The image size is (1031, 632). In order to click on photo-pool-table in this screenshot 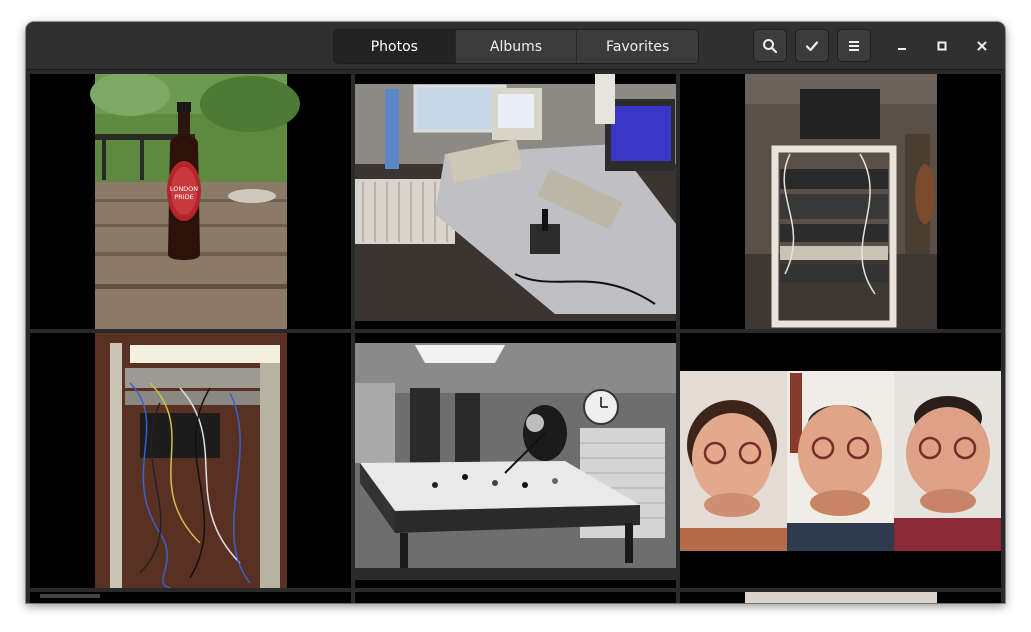, I will do `click(515, 460)`.